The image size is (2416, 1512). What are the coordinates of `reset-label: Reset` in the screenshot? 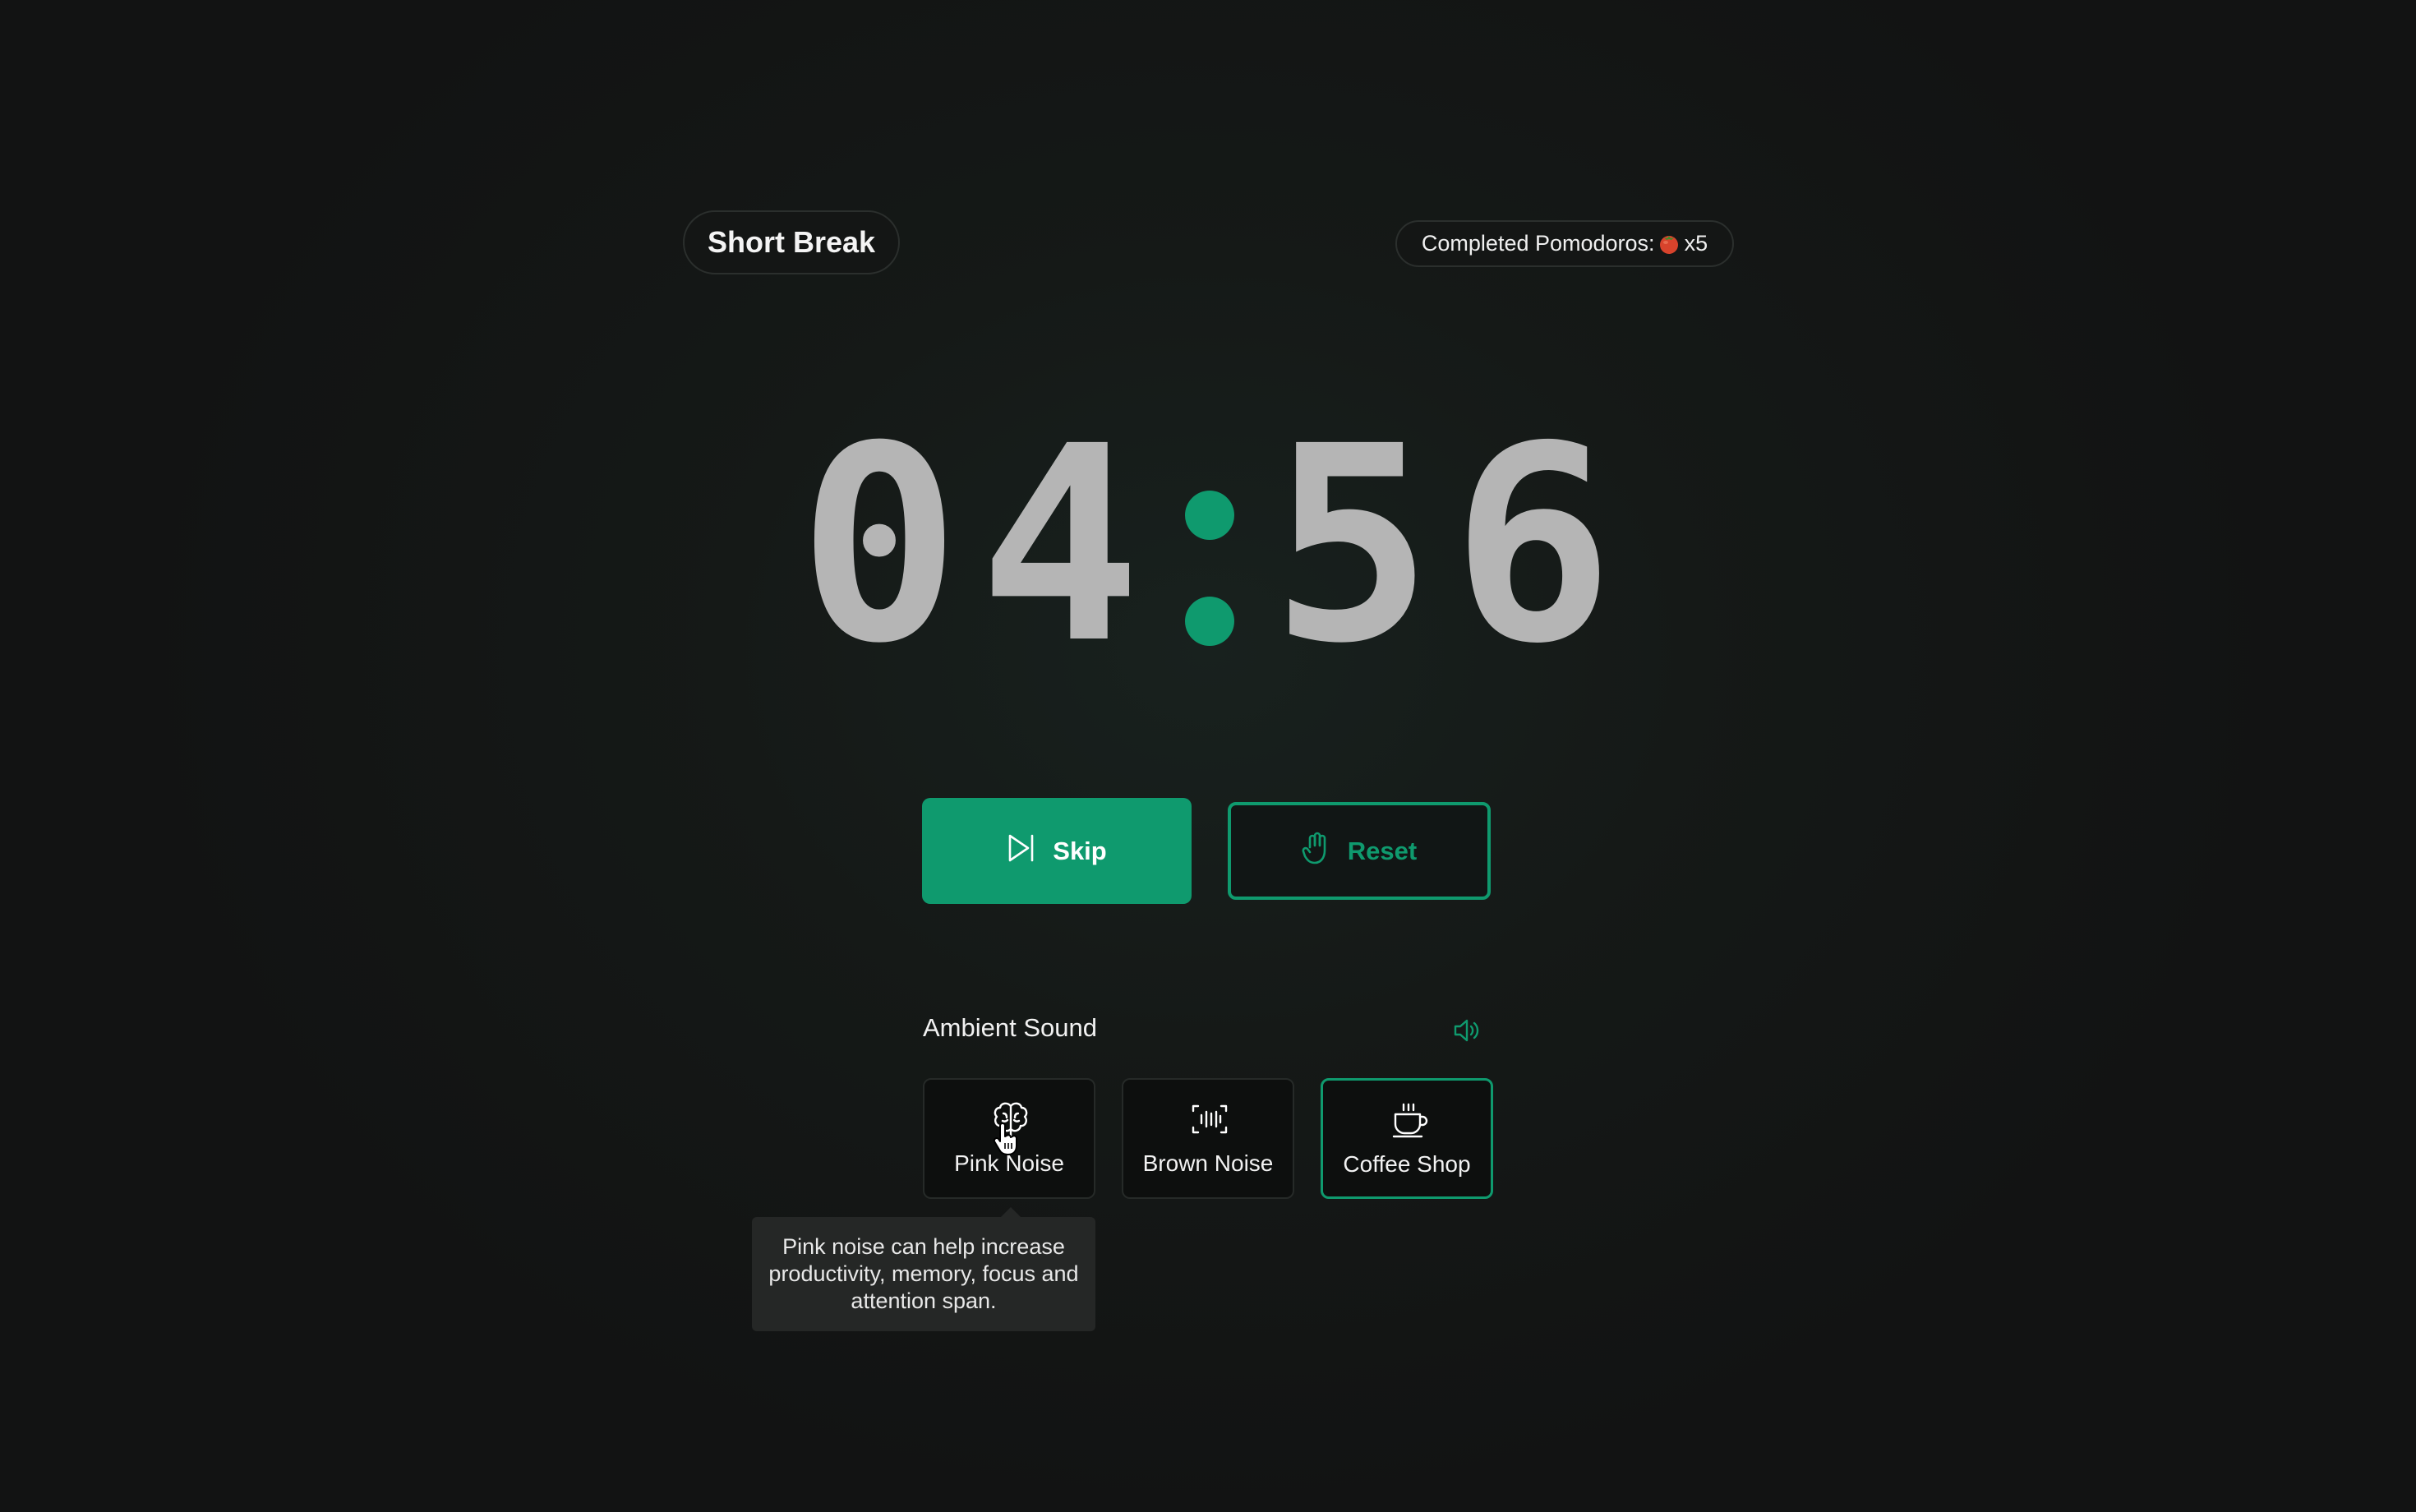 It's located at (1383, 850).